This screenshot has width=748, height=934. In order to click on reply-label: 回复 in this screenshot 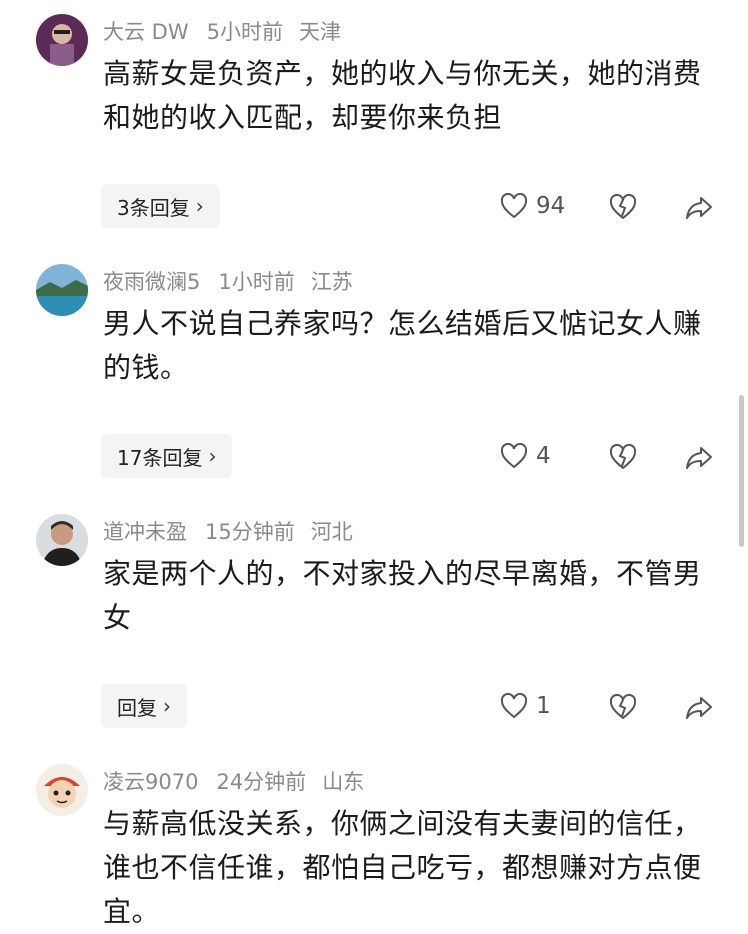, I will do `click(137, 707)`.